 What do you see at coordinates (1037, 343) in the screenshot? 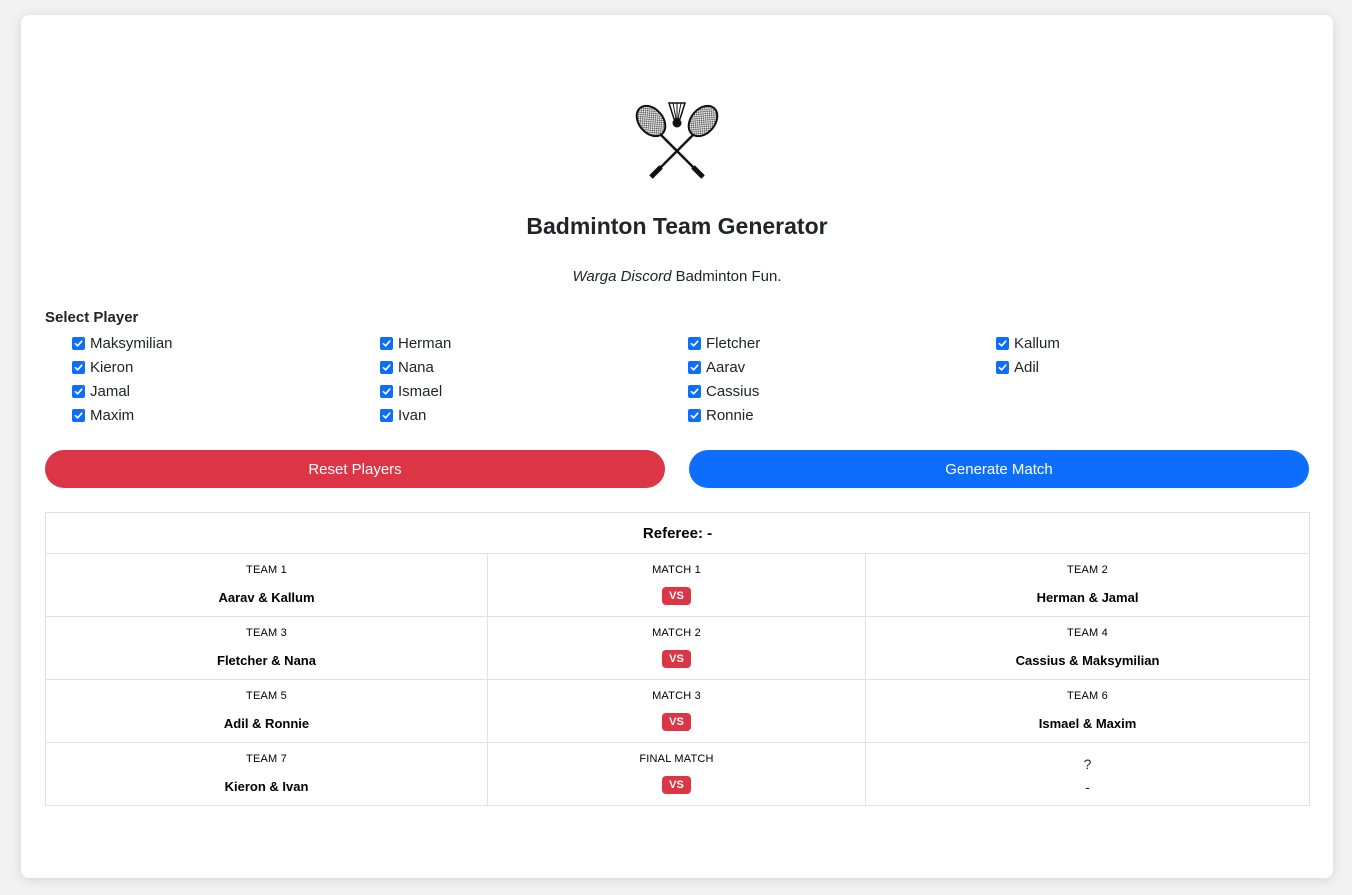
I see `player-name: Kallum` at bounding box center [1037, 343].